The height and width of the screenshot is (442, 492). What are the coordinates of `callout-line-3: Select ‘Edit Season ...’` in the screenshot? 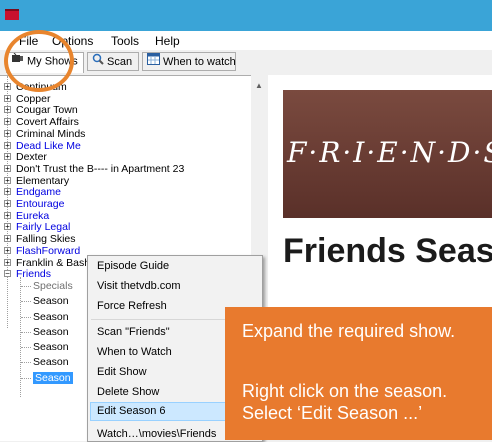 It's located at (332, 413).